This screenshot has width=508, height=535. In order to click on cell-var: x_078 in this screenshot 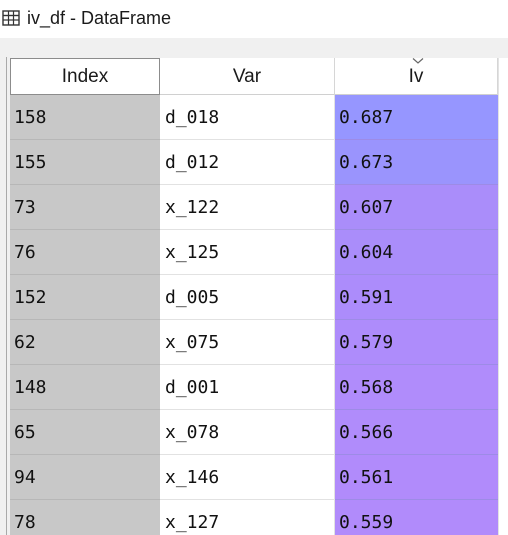, I will do `click(247, 432)`.